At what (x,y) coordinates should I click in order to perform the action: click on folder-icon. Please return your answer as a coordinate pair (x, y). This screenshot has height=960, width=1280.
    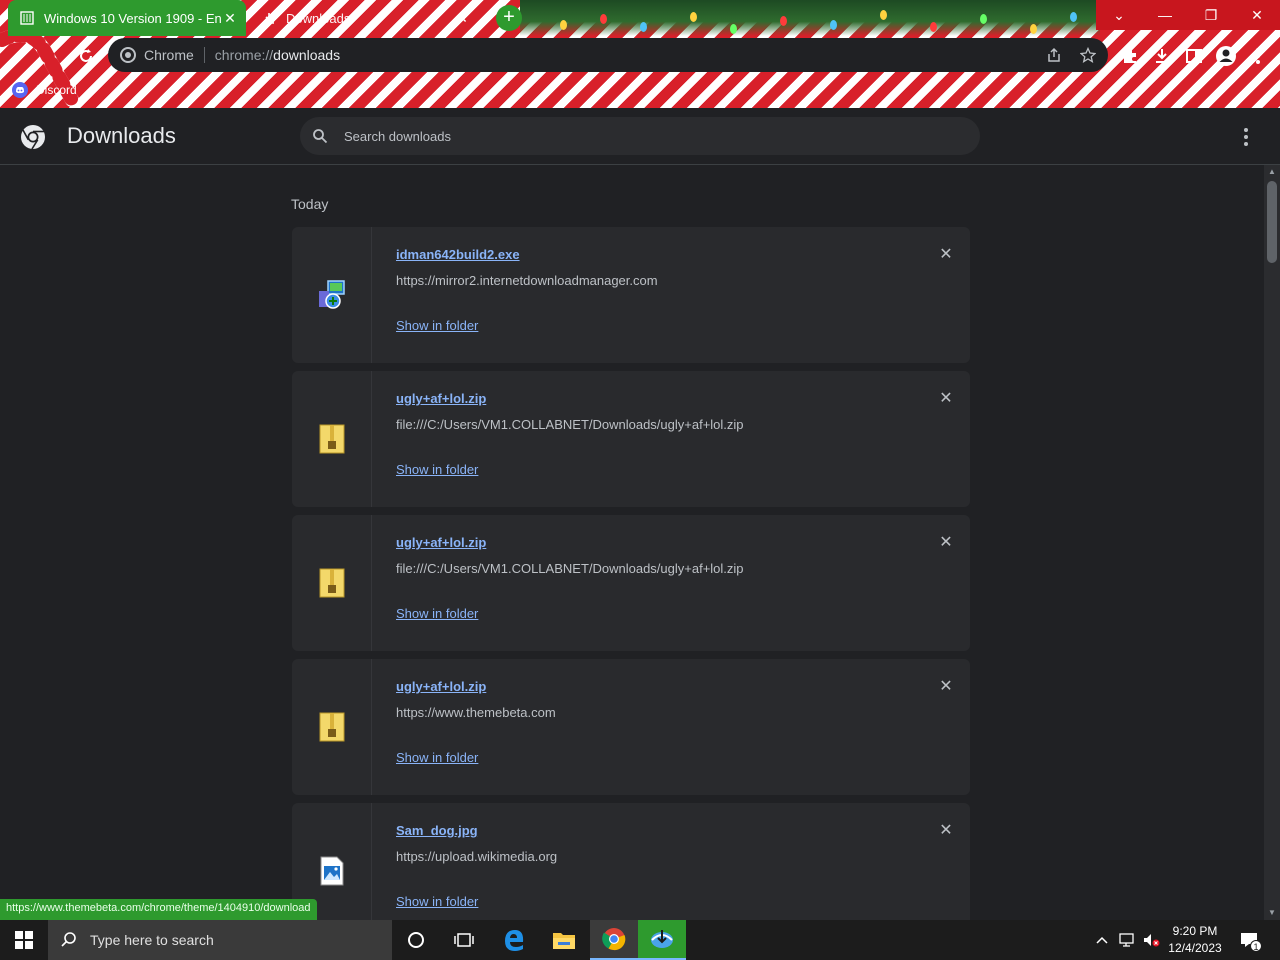
    Looking at the image, I should click on (564, 941).